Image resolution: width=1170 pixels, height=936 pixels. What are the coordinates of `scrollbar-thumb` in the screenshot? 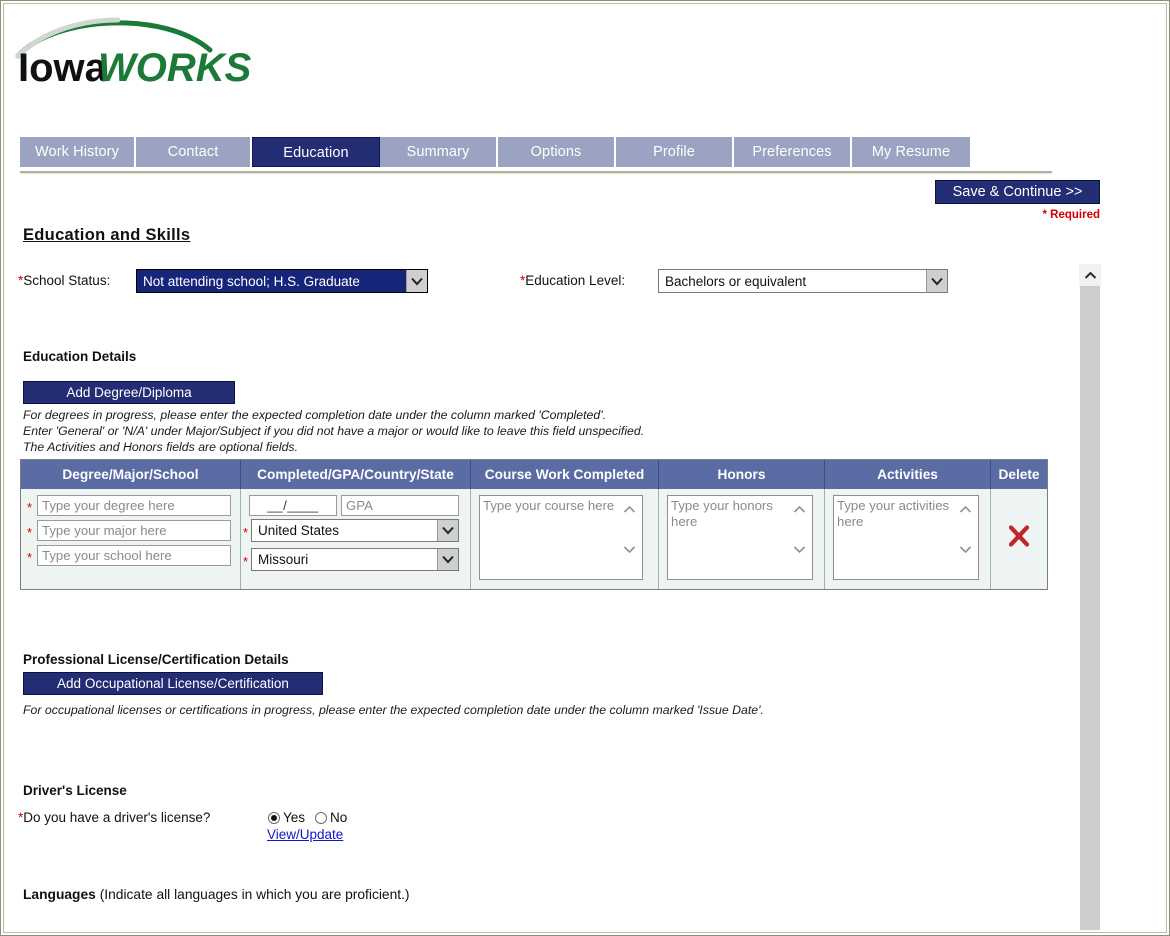 It's located at (1090, 608).